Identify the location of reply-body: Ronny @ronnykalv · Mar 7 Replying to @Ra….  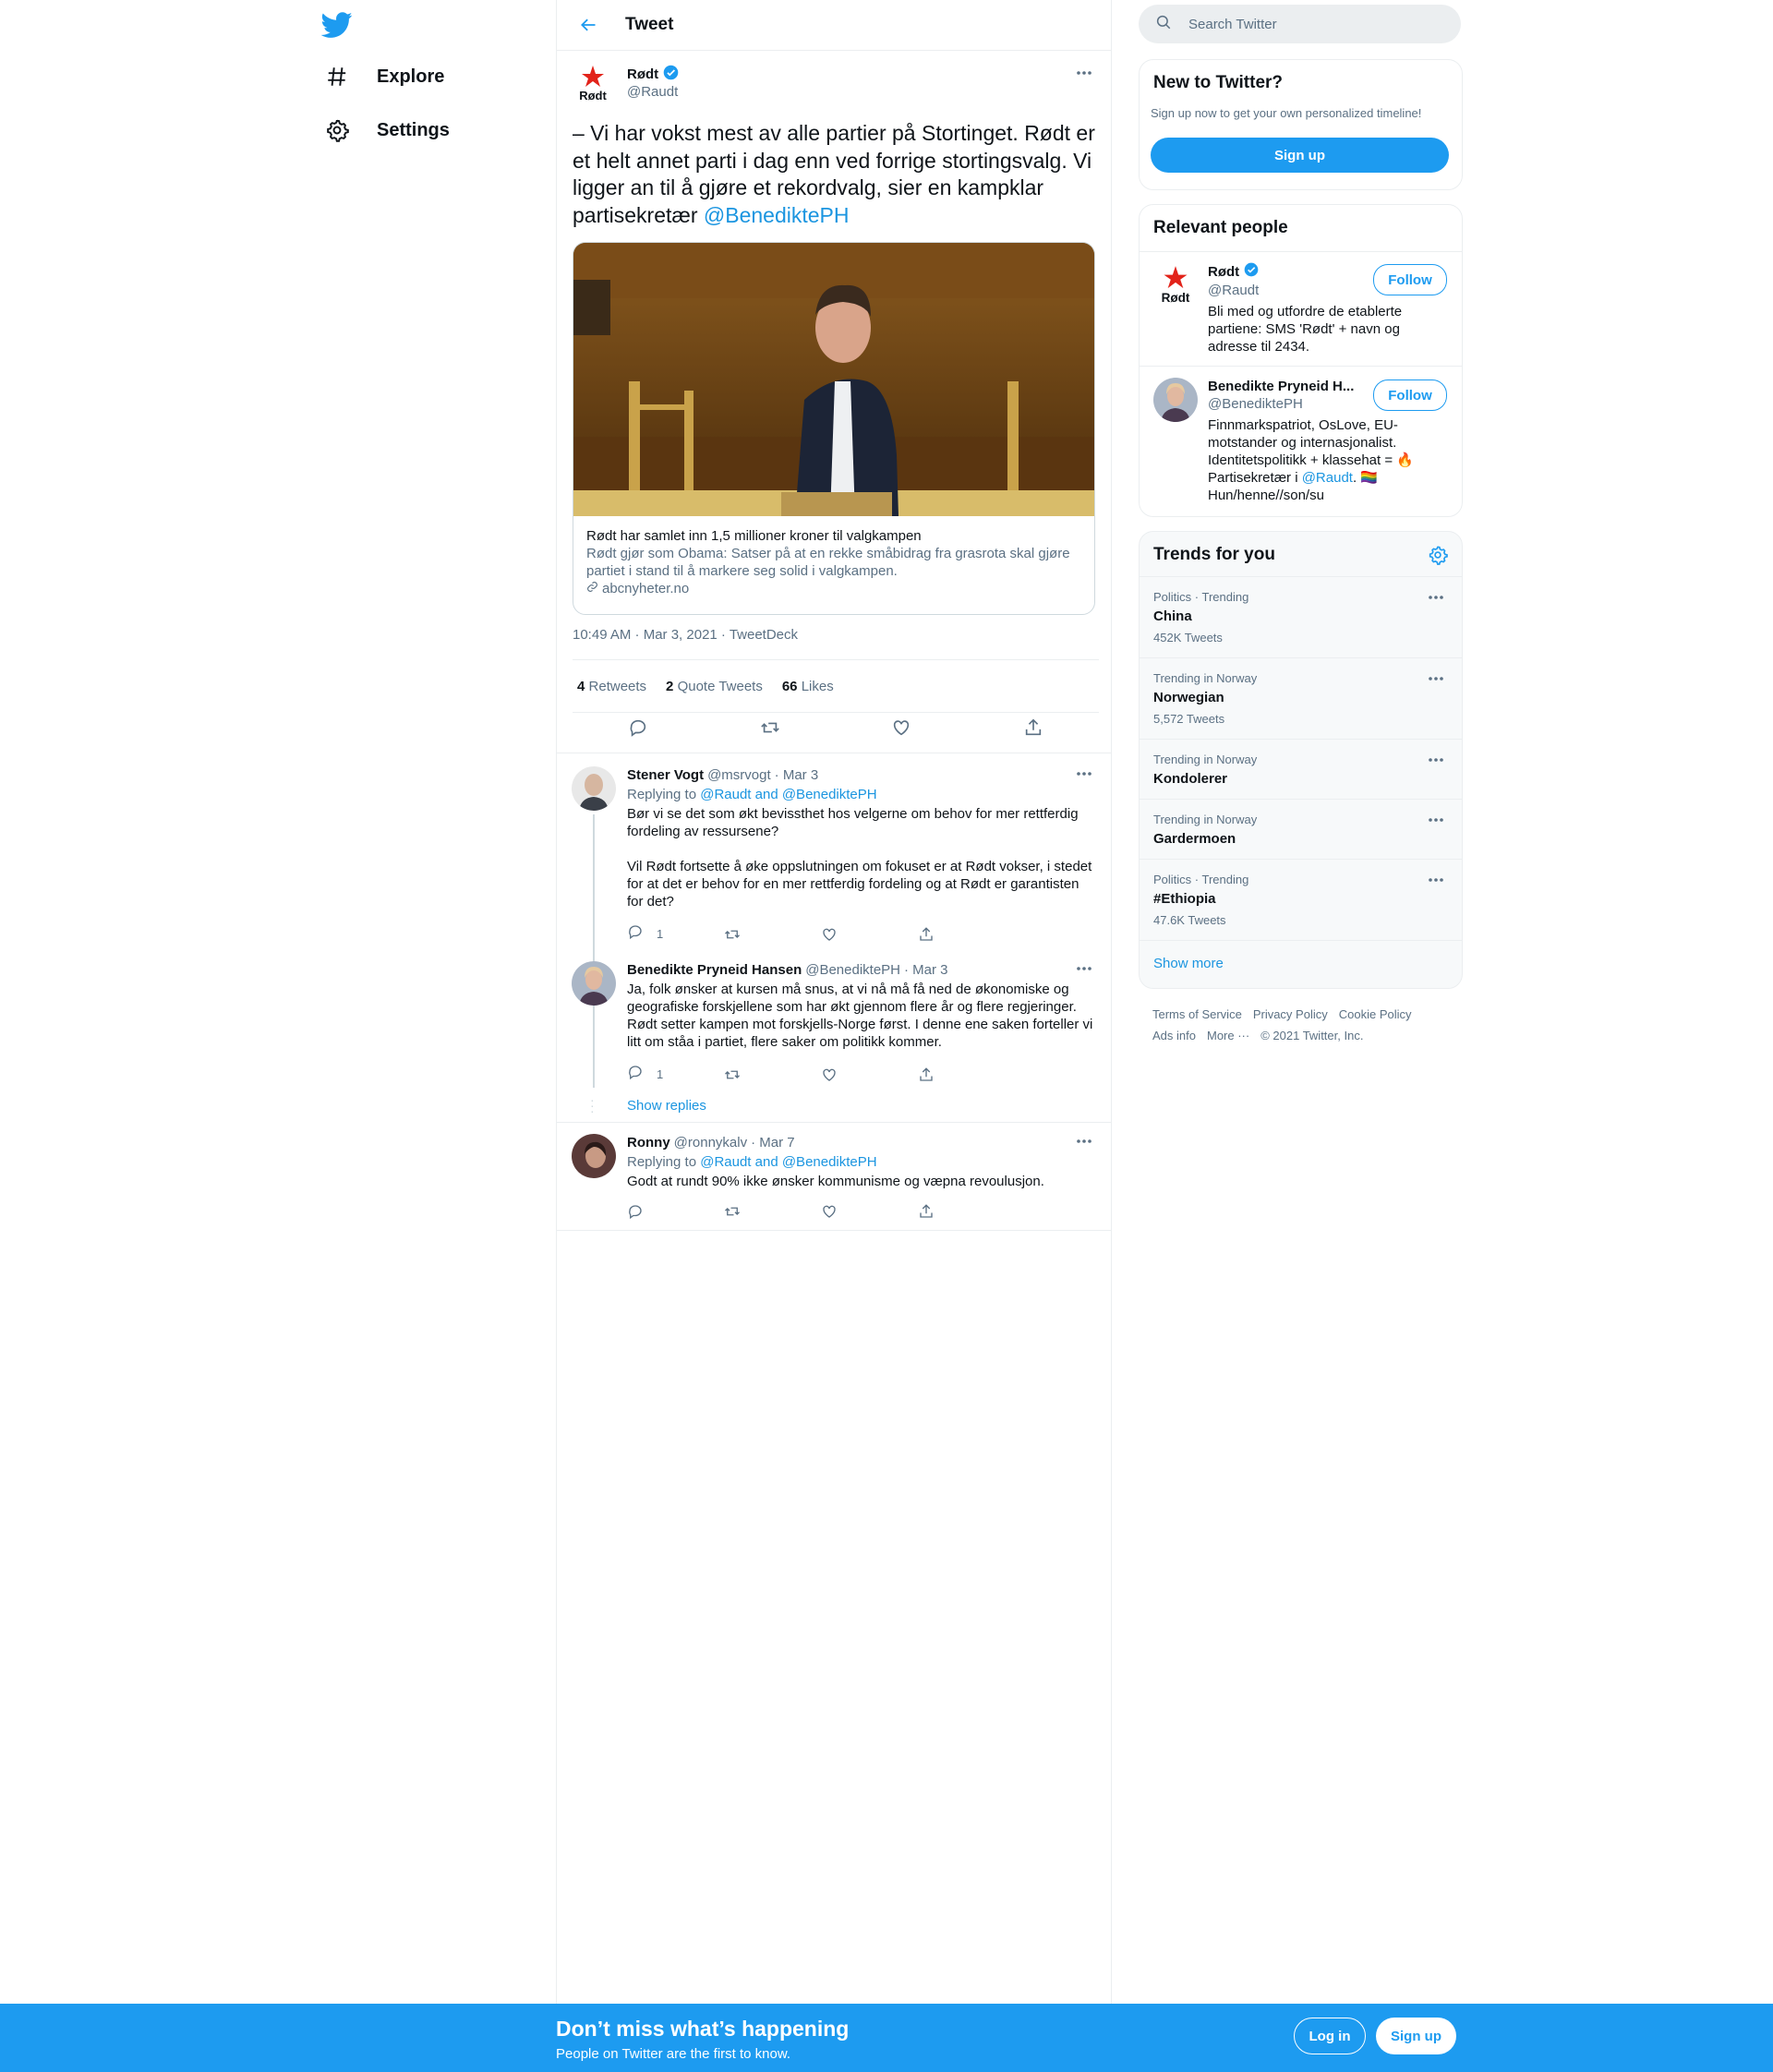
(862, 1177).